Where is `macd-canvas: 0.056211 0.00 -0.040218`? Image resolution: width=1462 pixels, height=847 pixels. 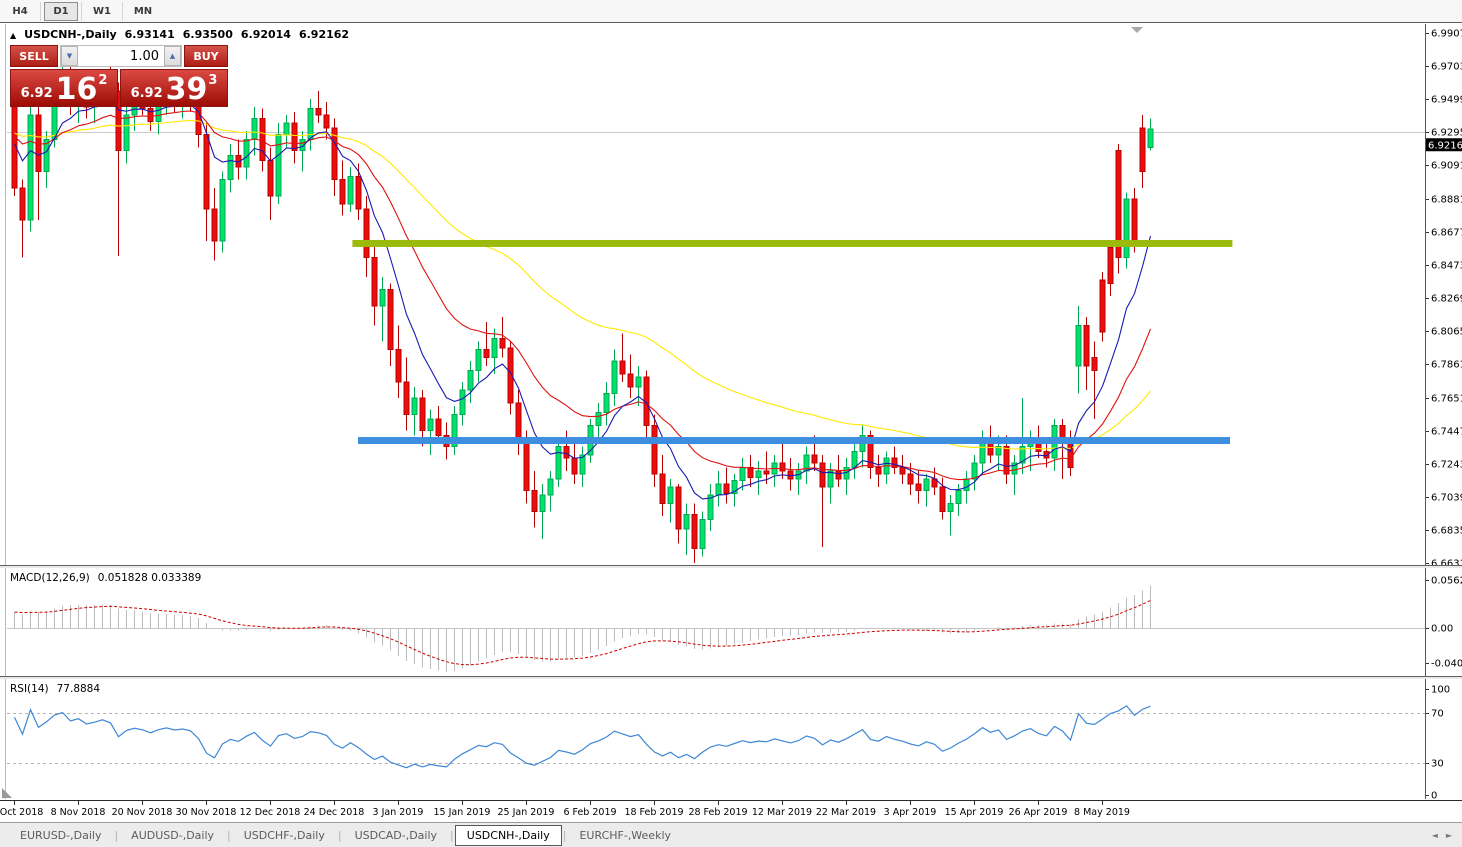 macd-canvas: 0.056211 0.00 -0.040218 is located at coordinates (731, 622).